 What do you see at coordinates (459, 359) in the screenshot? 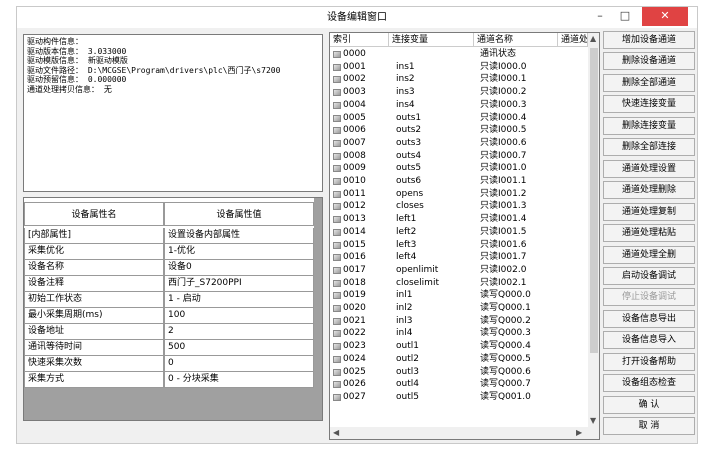
I see `channel-row: 0024 outl2 读写Q000.5` at bounding box center [459, 359].